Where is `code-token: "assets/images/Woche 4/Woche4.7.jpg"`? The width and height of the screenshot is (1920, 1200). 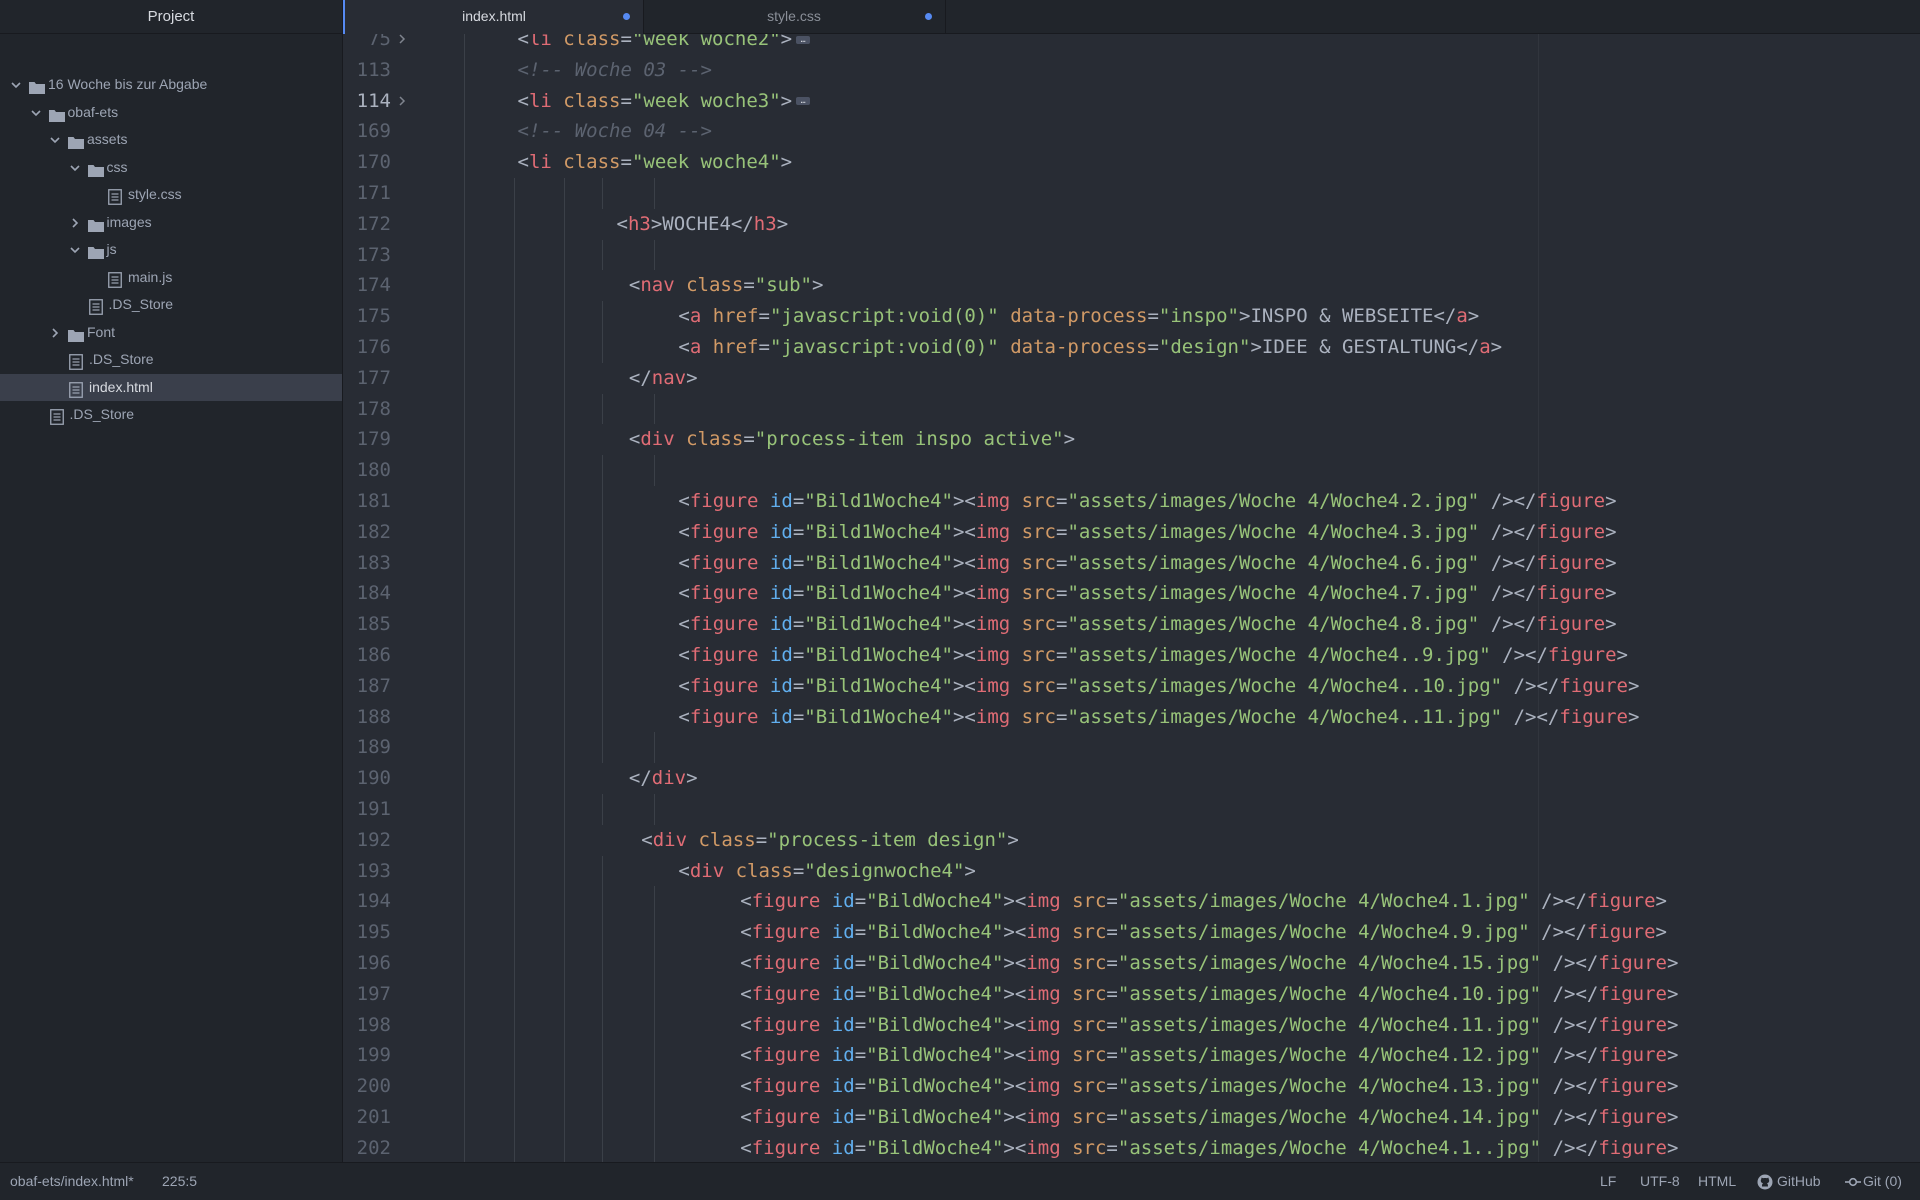 code-token: "assets/images/Woche 4/Woche4.7.jpg" is located at coordinates (1273, 593).